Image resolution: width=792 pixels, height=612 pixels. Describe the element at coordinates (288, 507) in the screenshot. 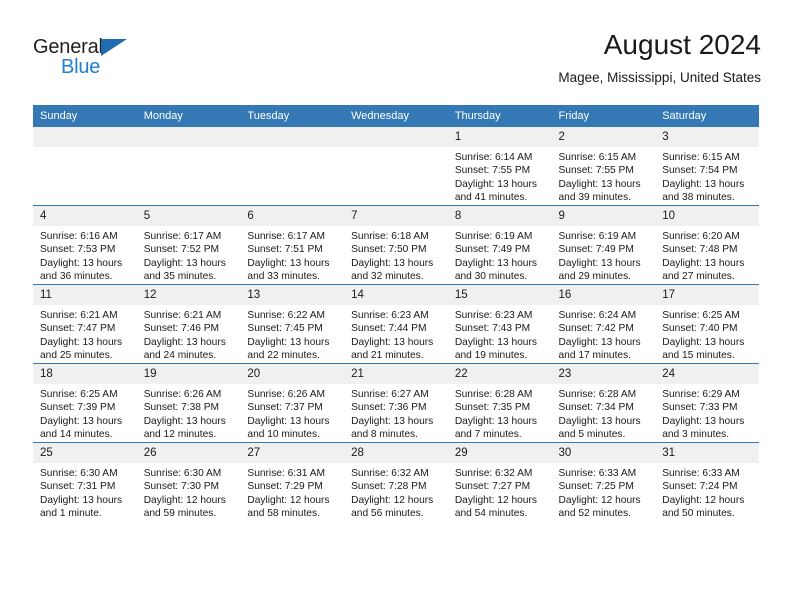

I see `daylight-text: Daylight: 12 hours and 58 minutes.` at that location.